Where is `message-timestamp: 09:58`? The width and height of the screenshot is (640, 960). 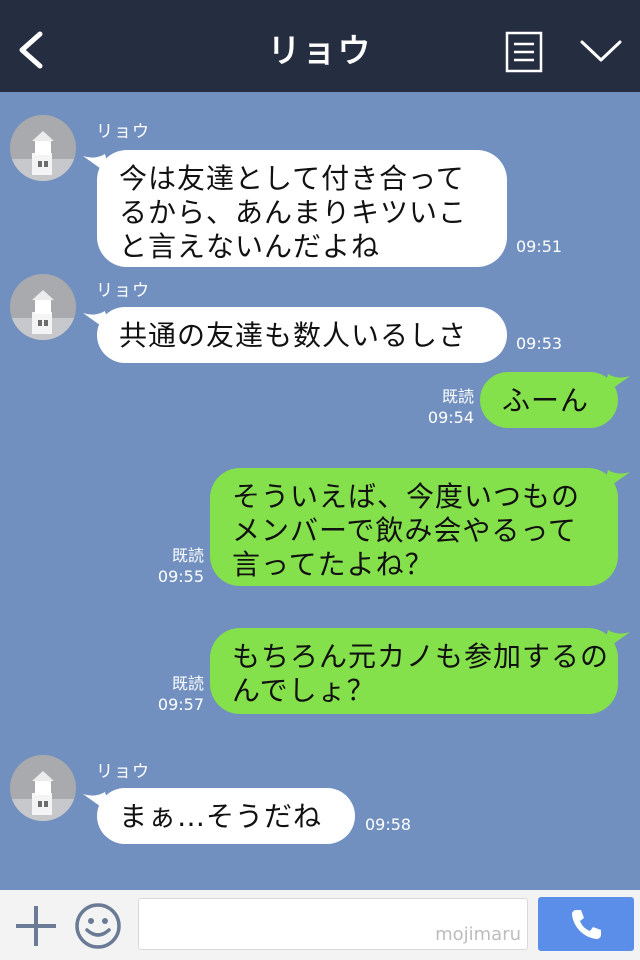 message-timestamp: 09:58 is located at coordinates (388, 824).